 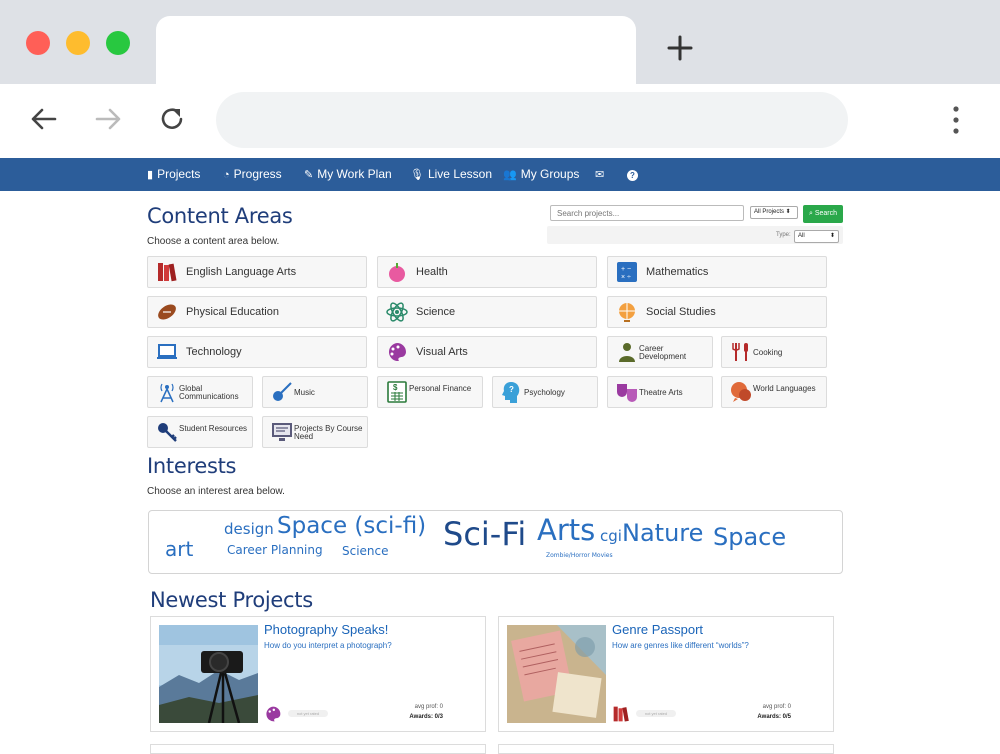 What do you see at coordinates (257, 272) in the screenshot?
I see `tile-english-language-arts: English Language Arts` at bounding box center [257, 272].